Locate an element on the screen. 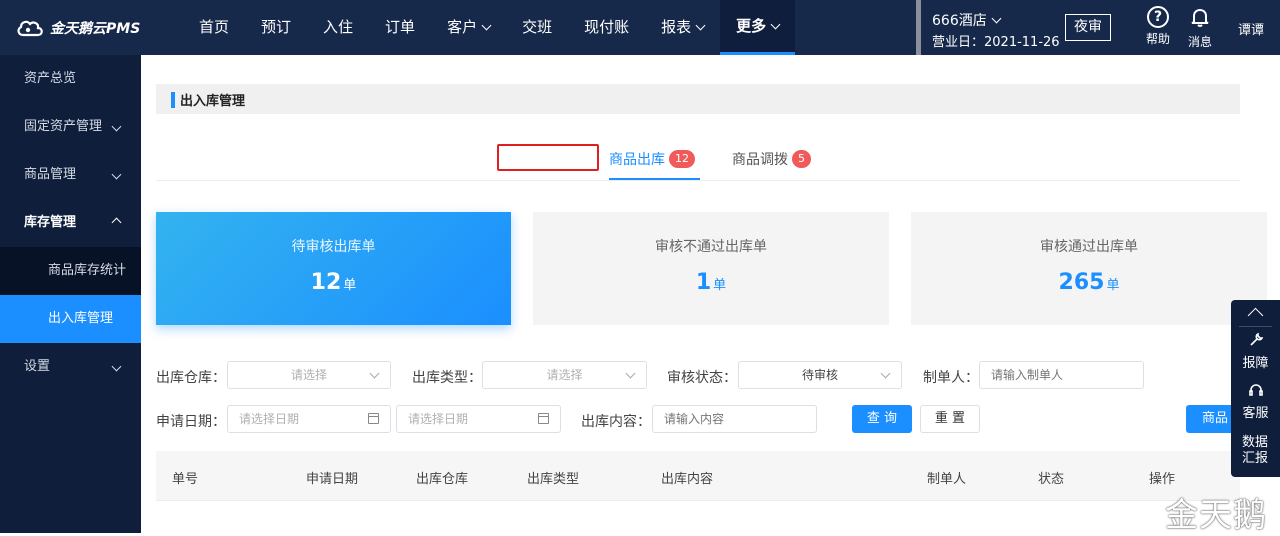 This screenshot has height=536, width=1280. nav-cash-account-label: 现付账 is located at coordinates (607, 27).